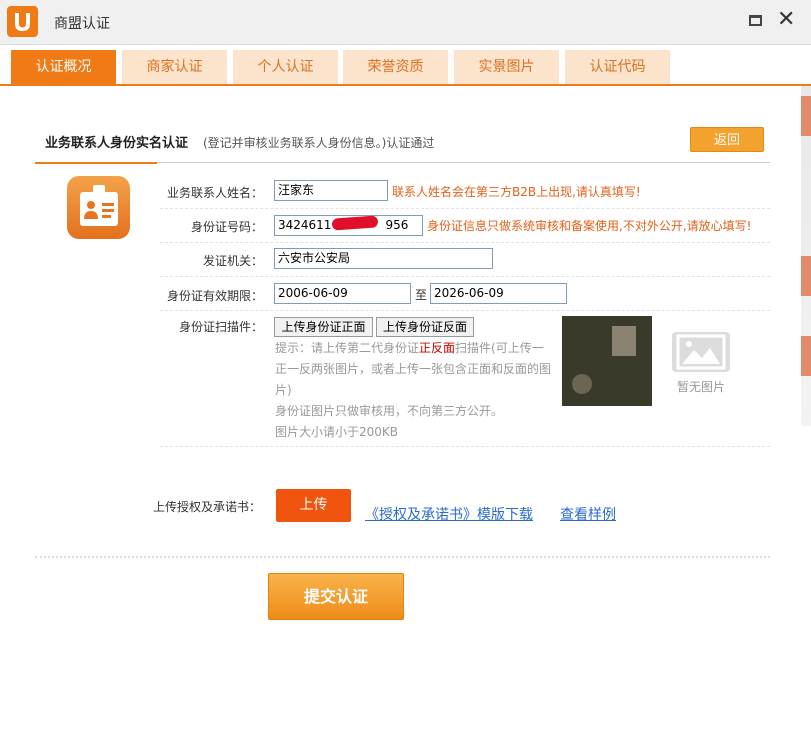 This screenshot has height=745, width=811. Describe the element at coordinates (806, 256) in the screenshot. I see `background-window-edge` at that location.